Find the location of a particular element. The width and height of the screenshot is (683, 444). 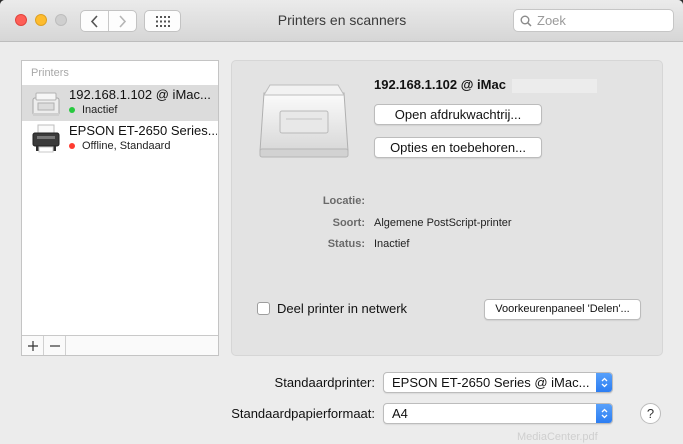

close-button is located at coordinates (21, 20).